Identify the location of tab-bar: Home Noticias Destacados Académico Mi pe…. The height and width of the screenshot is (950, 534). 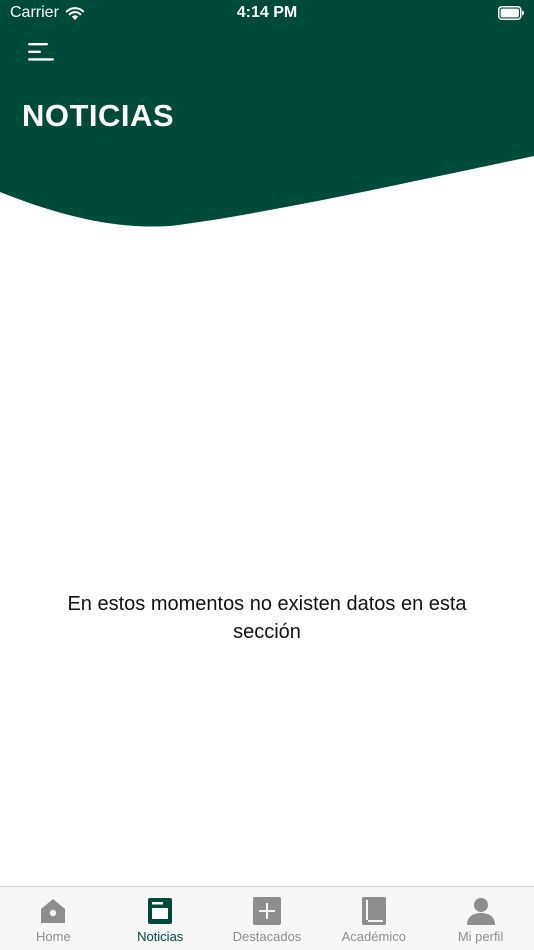
(267, 918).